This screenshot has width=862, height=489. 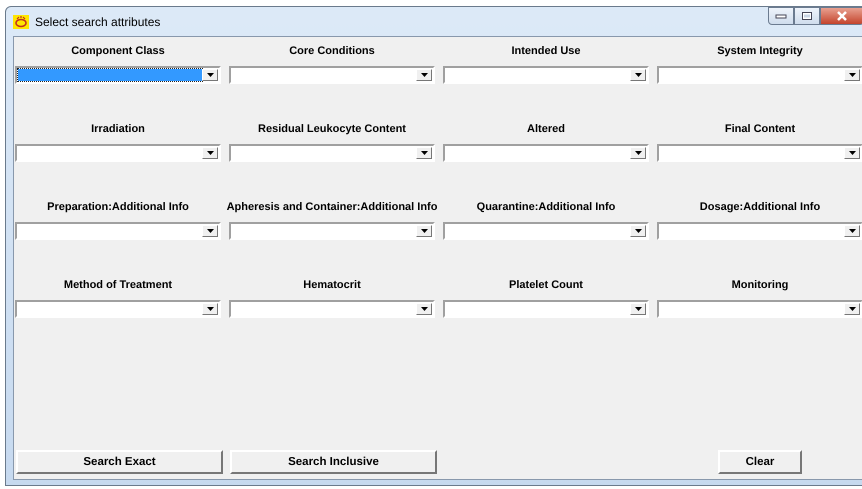 I want to click on field-label: Platelet Count, so click(x=546, y=285).